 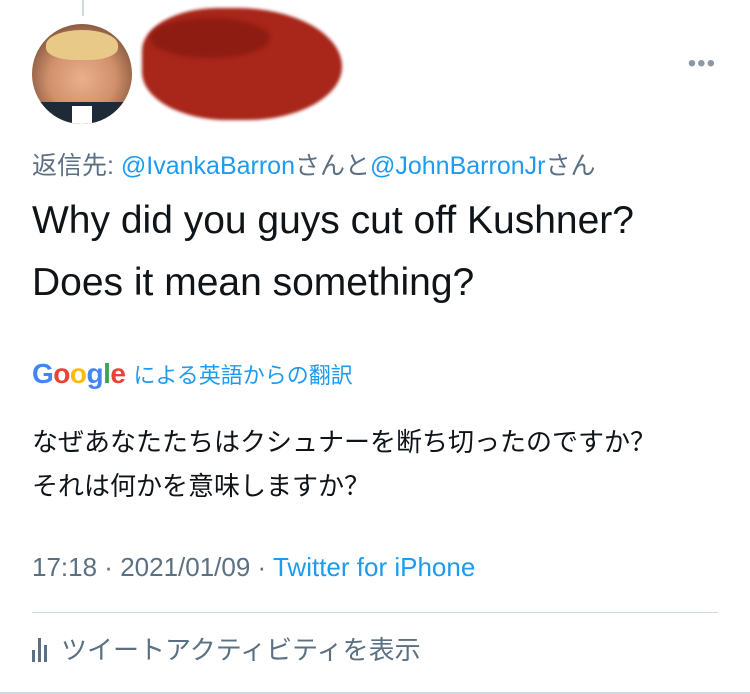 I want to click on divider, so click(x=375, y=612).